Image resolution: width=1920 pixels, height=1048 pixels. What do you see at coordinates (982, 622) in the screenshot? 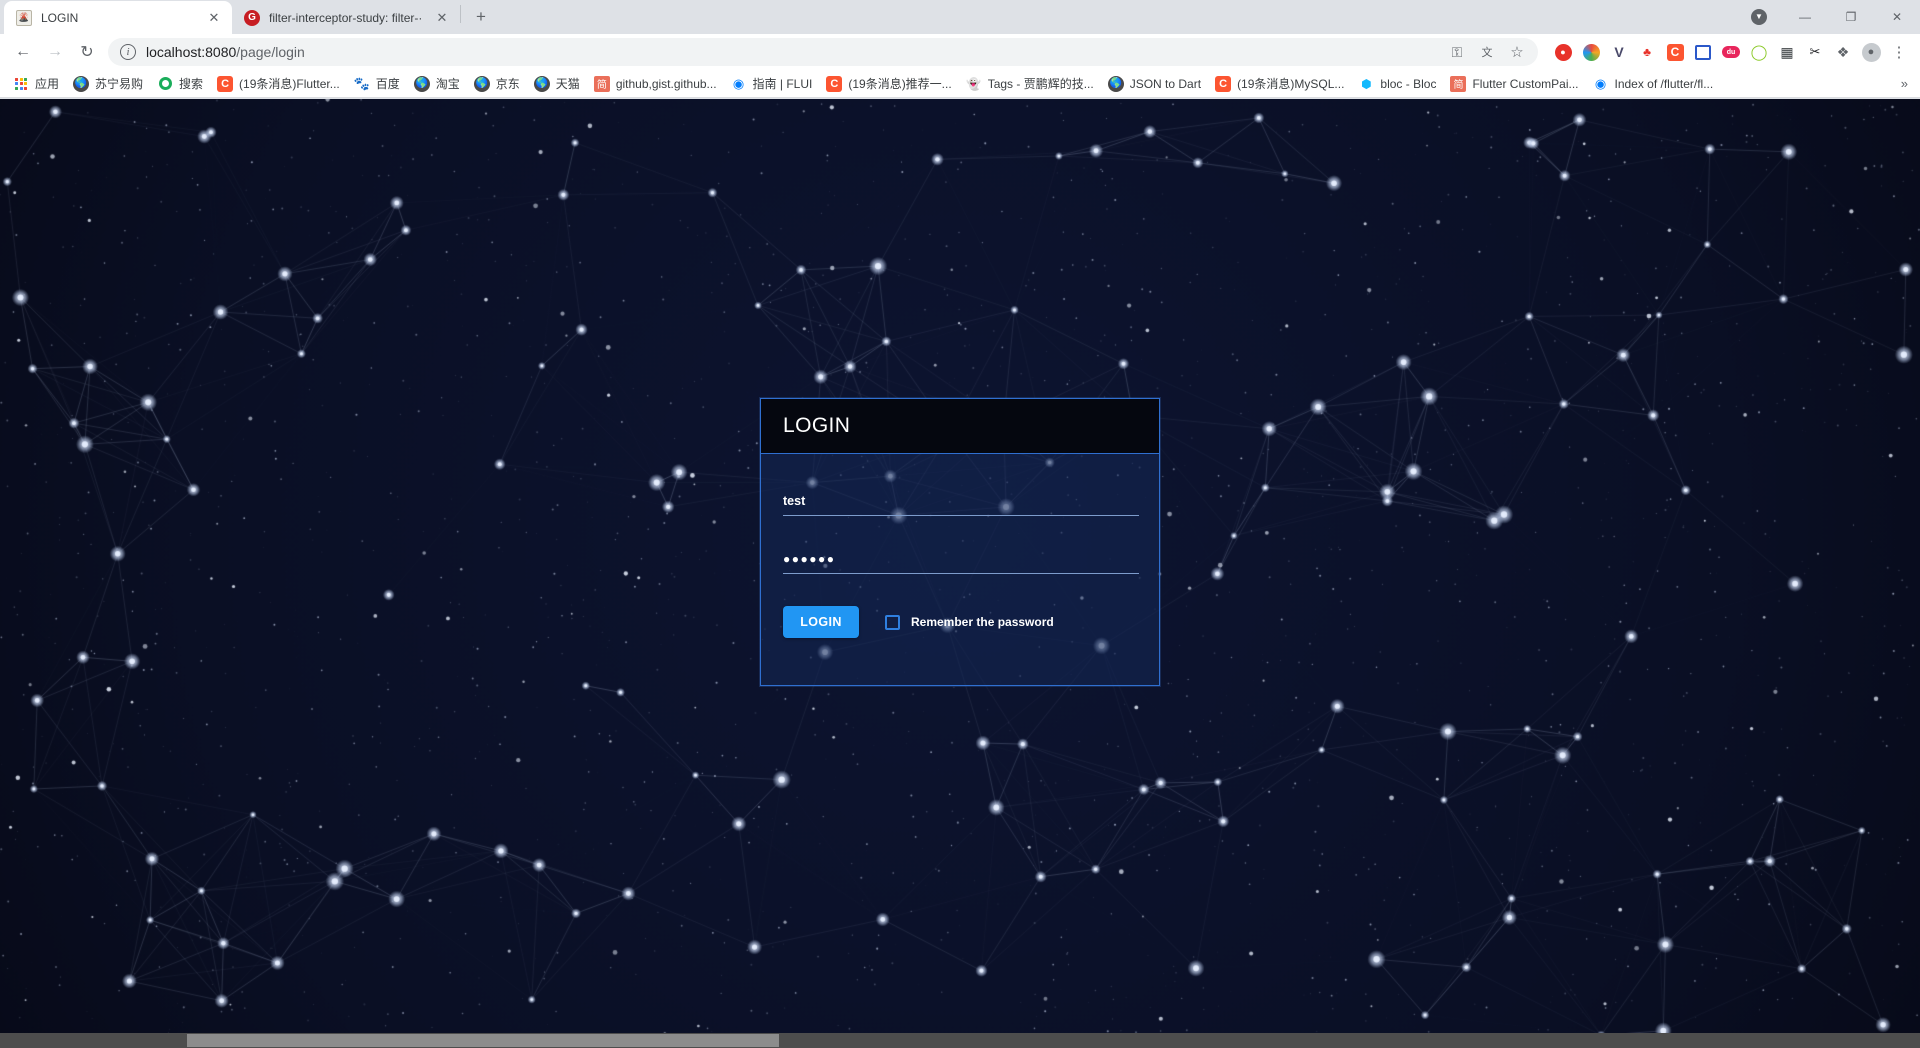
I see `remember-password-label: Remember the password` at bounding box center [982, 622].